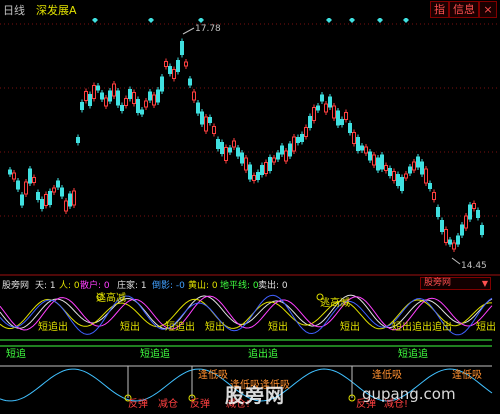 The height and width of the screenshot is (414, 500). I want to click on indicator-selector-label: 股旁网, so click(438, 283).